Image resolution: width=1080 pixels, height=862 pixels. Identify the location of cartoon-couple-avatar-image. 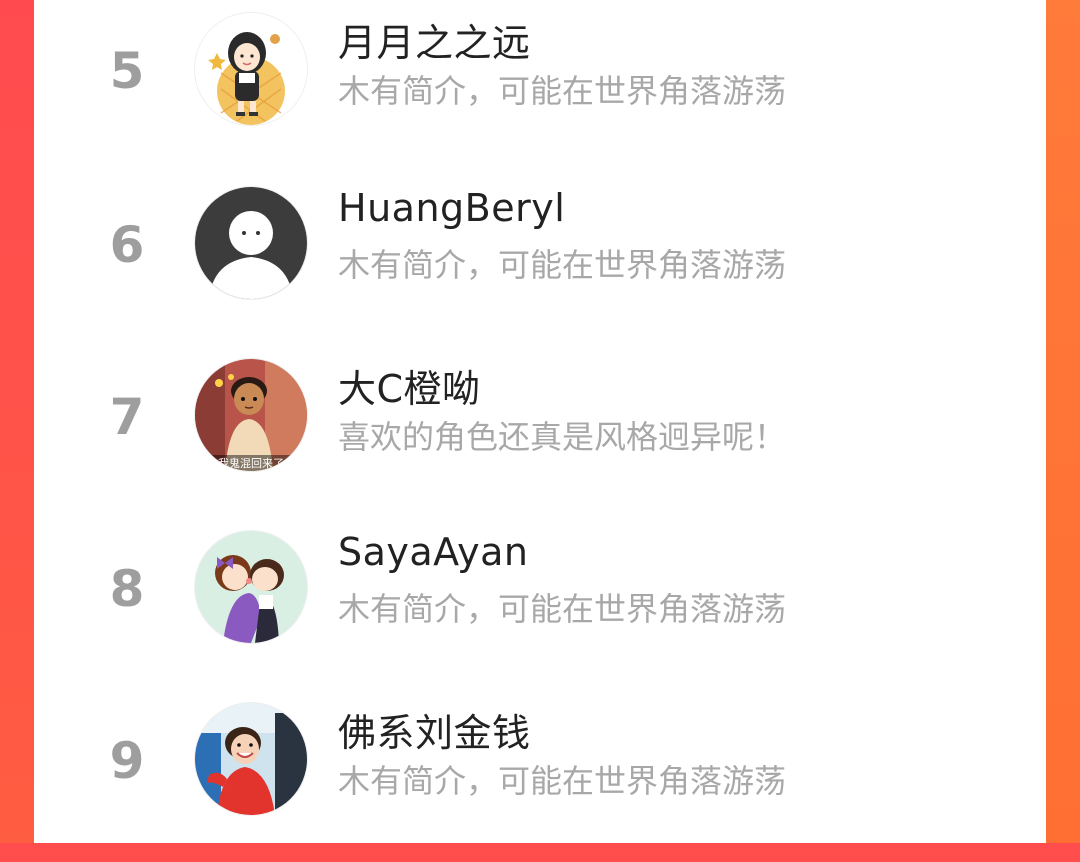
(251, 587).